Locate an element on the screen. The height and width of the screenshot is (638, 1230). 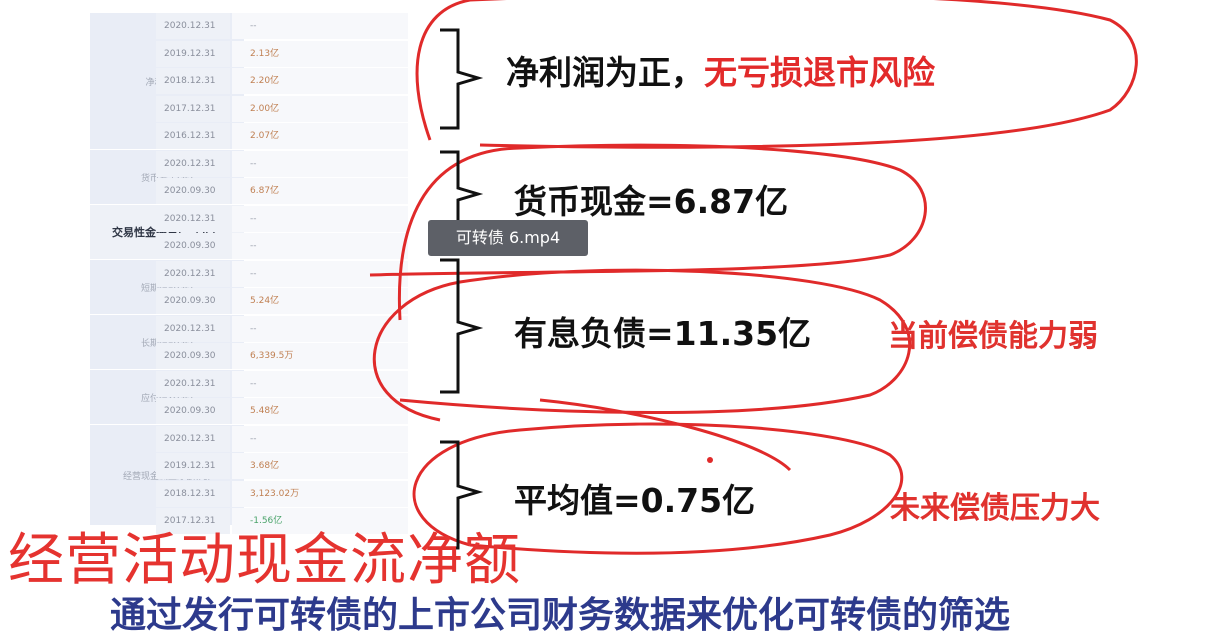
debt-note: 有息负债=11.35亿 is located at coordinates (663, 333).